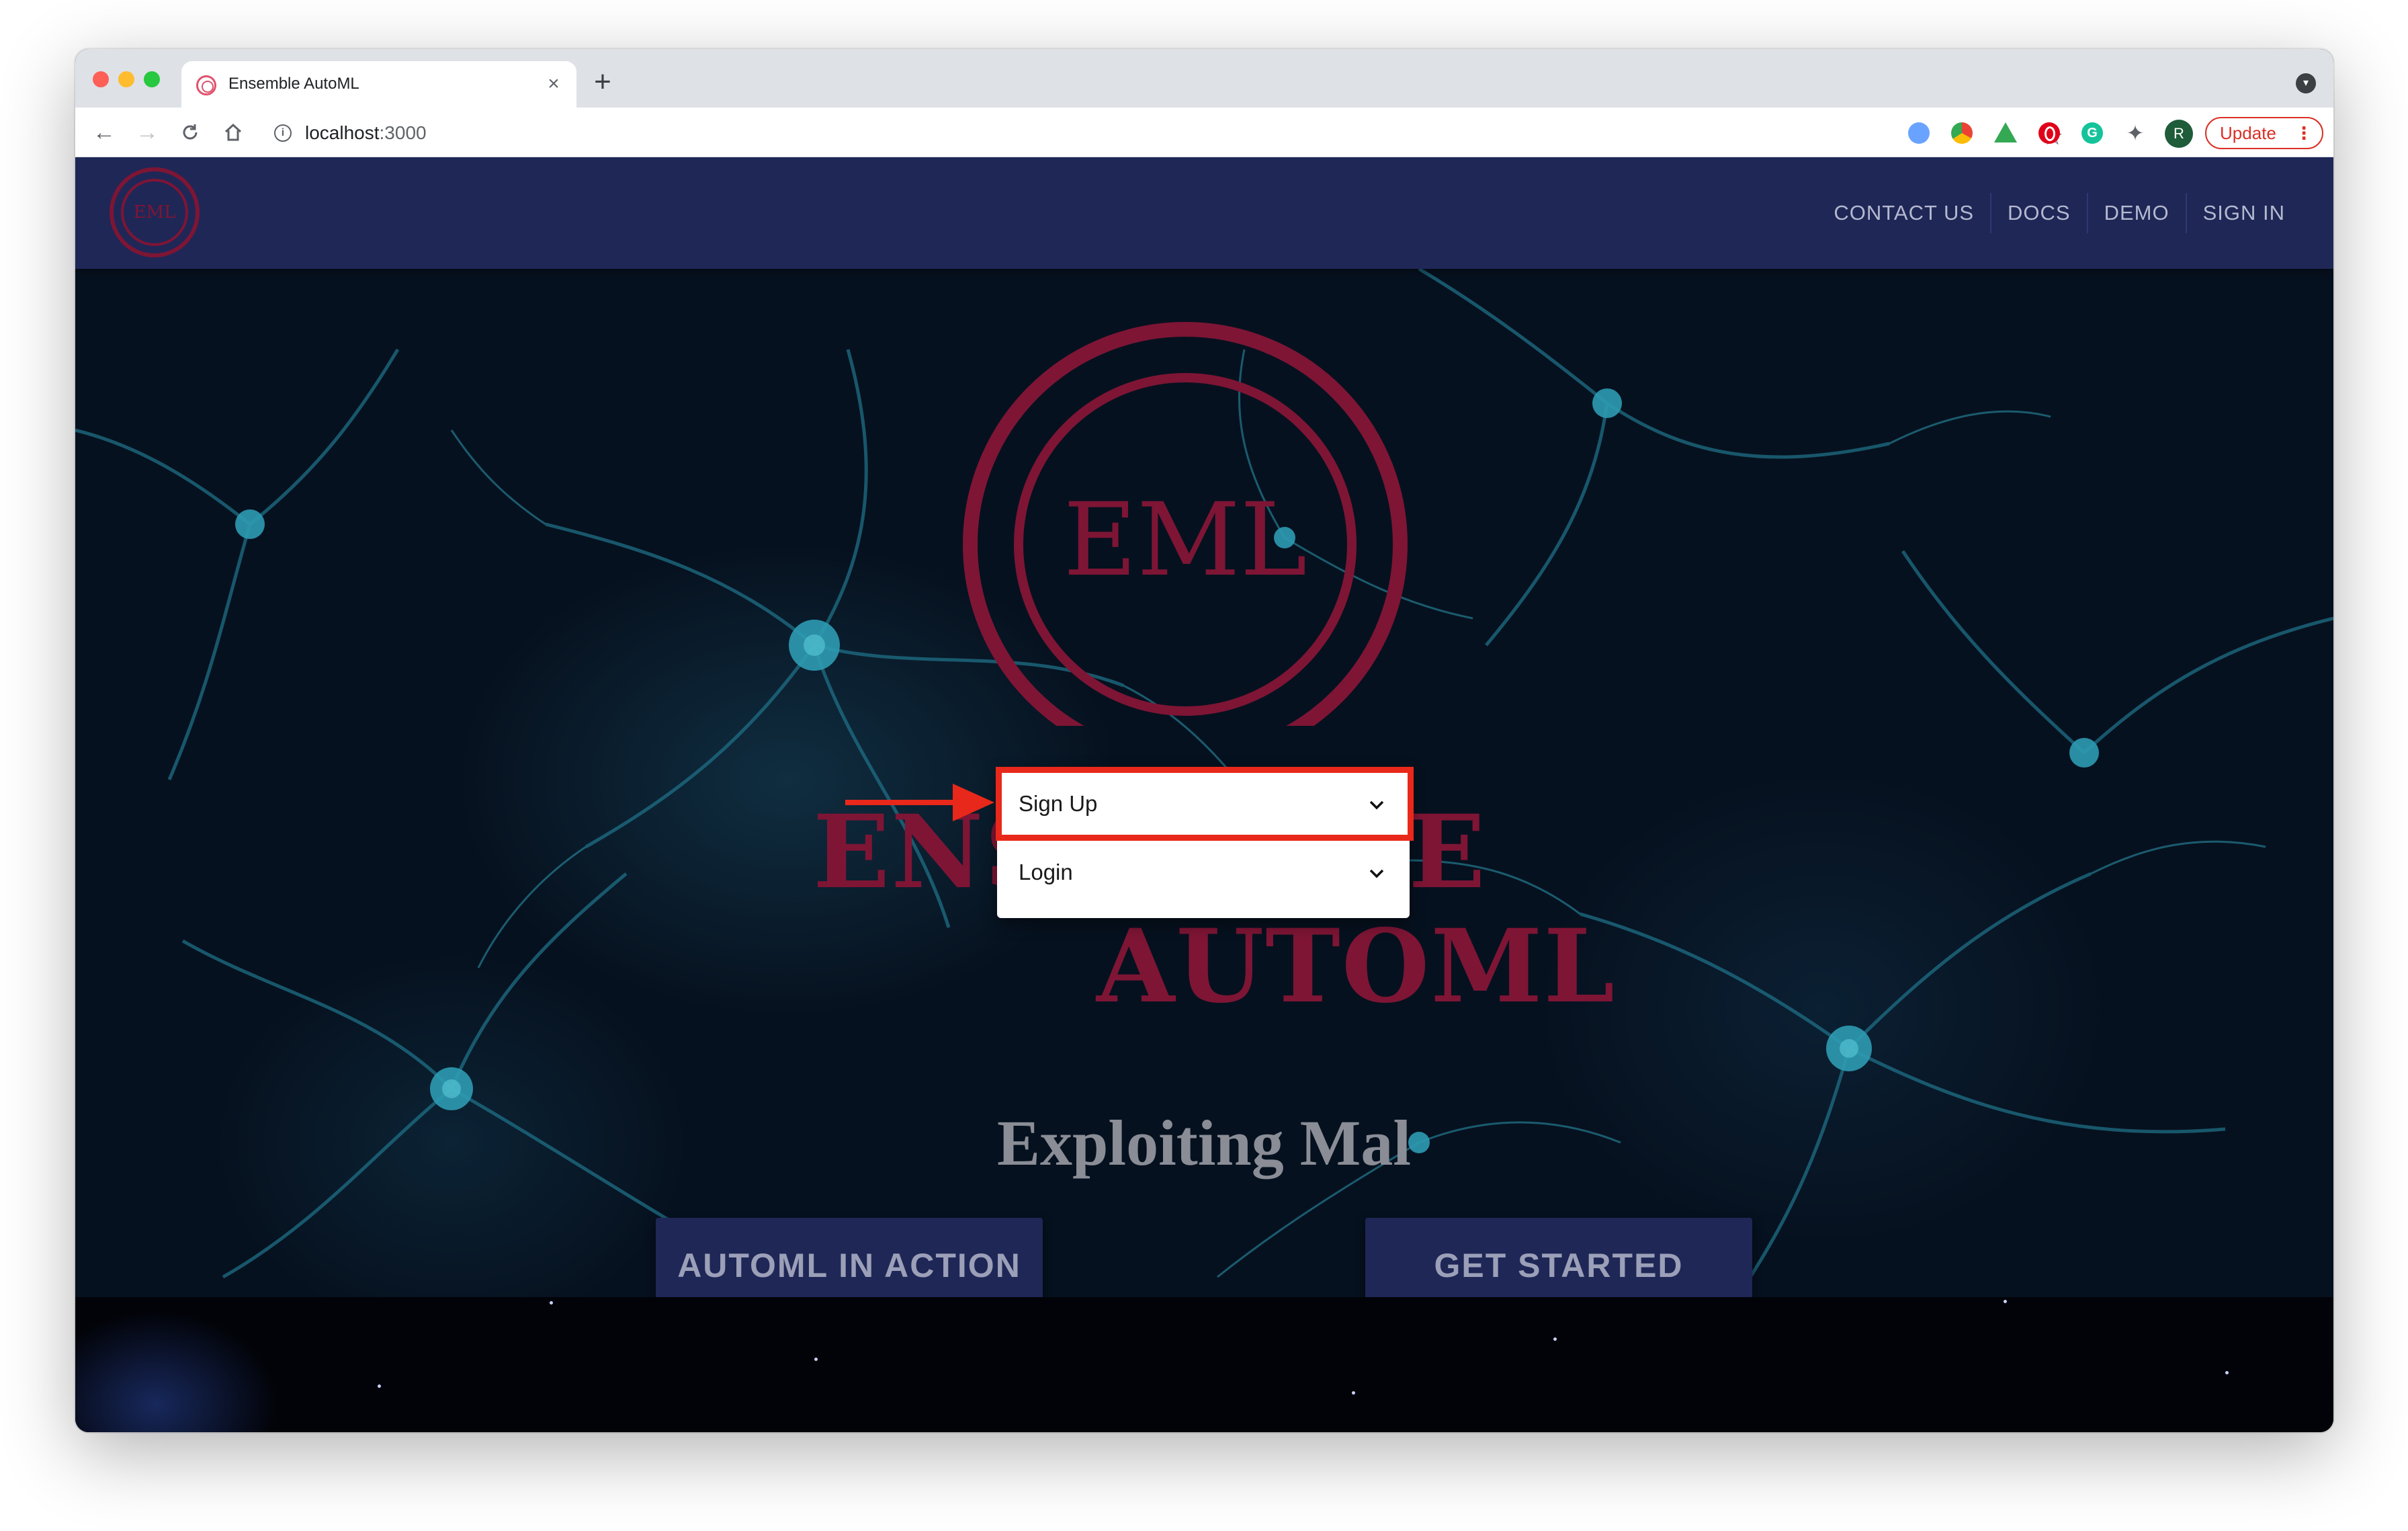 The width and height of the screenshot is (2408, 1531). I want to click on header-logo-icon: EML, so click(155, 212).